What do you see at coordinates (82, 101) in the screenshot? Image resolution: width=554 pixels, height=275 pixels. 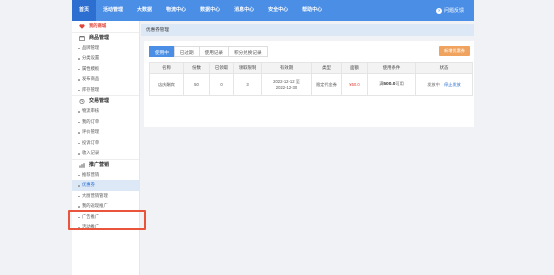 I see `trade-icon` at bounding box center [82, 101].